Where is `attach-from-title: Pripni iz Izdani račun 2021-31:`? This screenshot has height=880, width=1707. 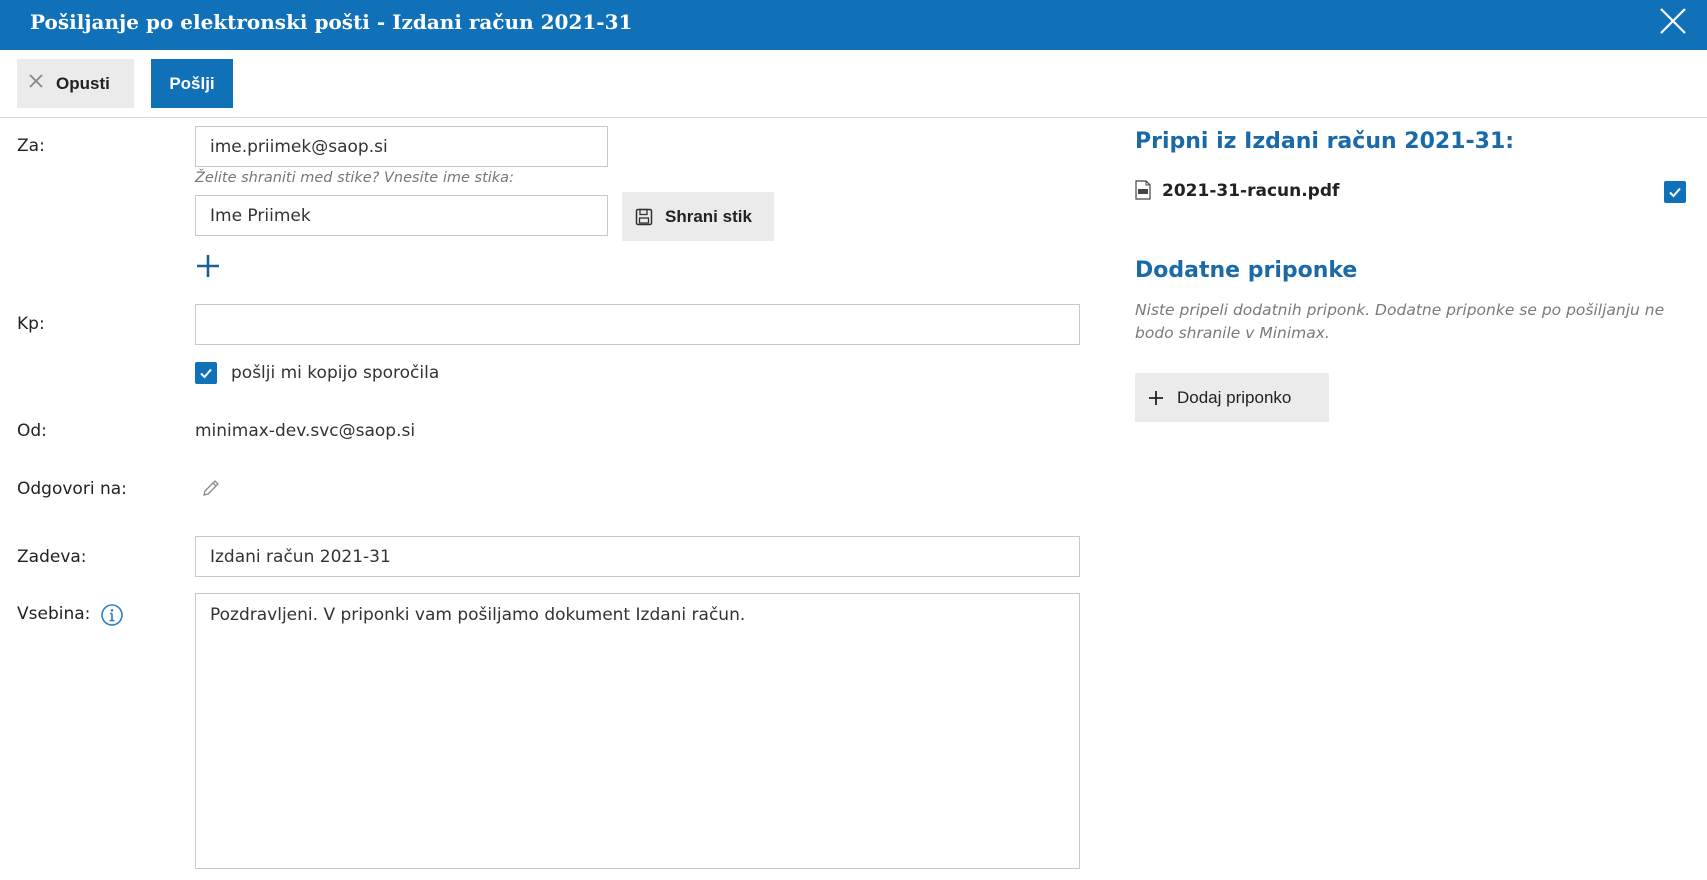
attach-from-title: Pripni iz Izdani račun 2021-31: is located at coordinates (1325, 141).